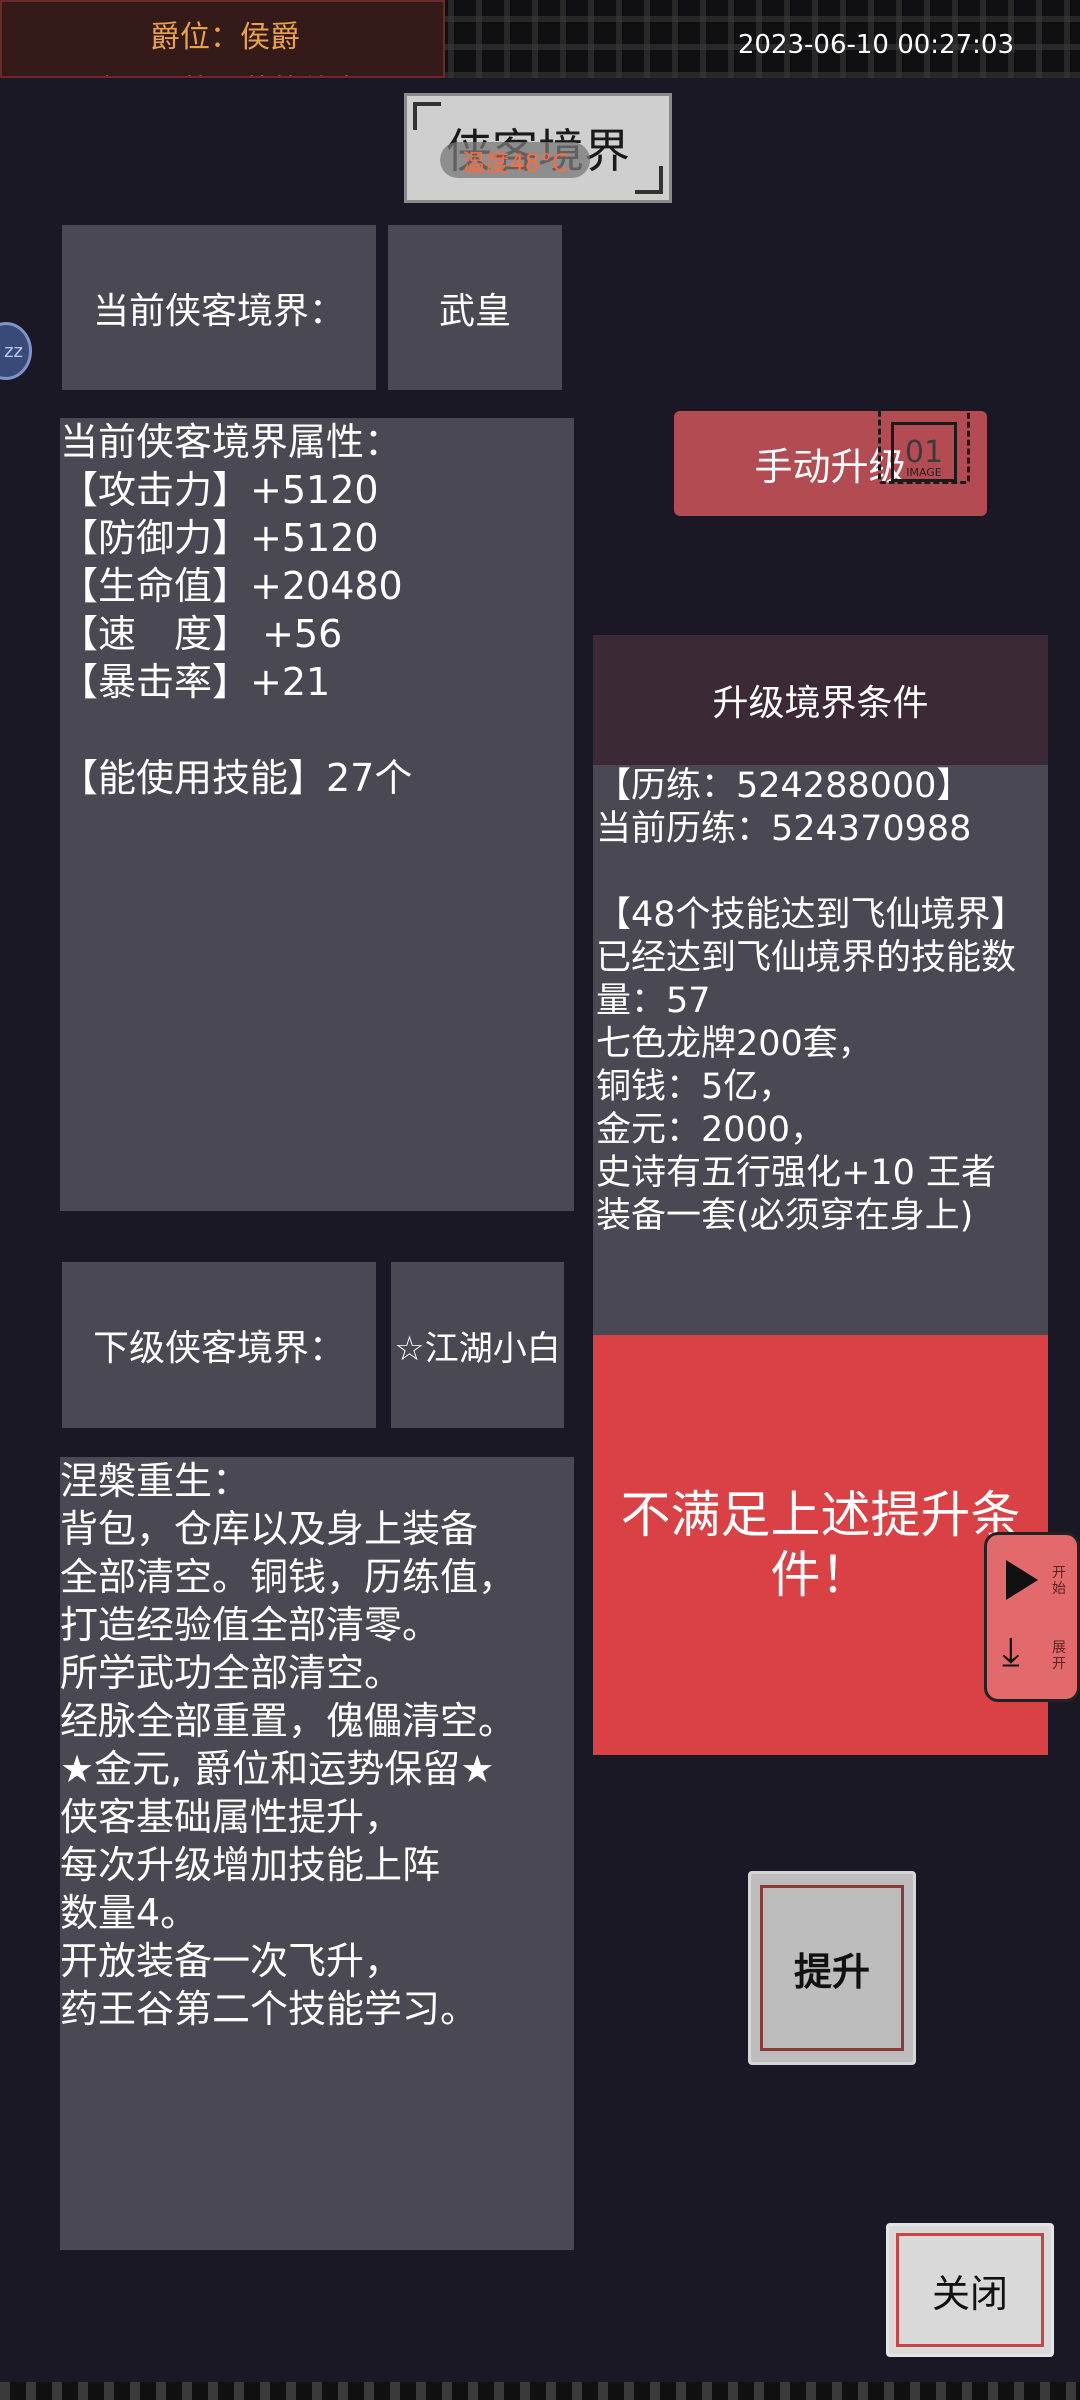  Describe the element at coordinates (820, 1515) in the screenshot. I see `warning-line-1: 不满足上述提升条` at that location.